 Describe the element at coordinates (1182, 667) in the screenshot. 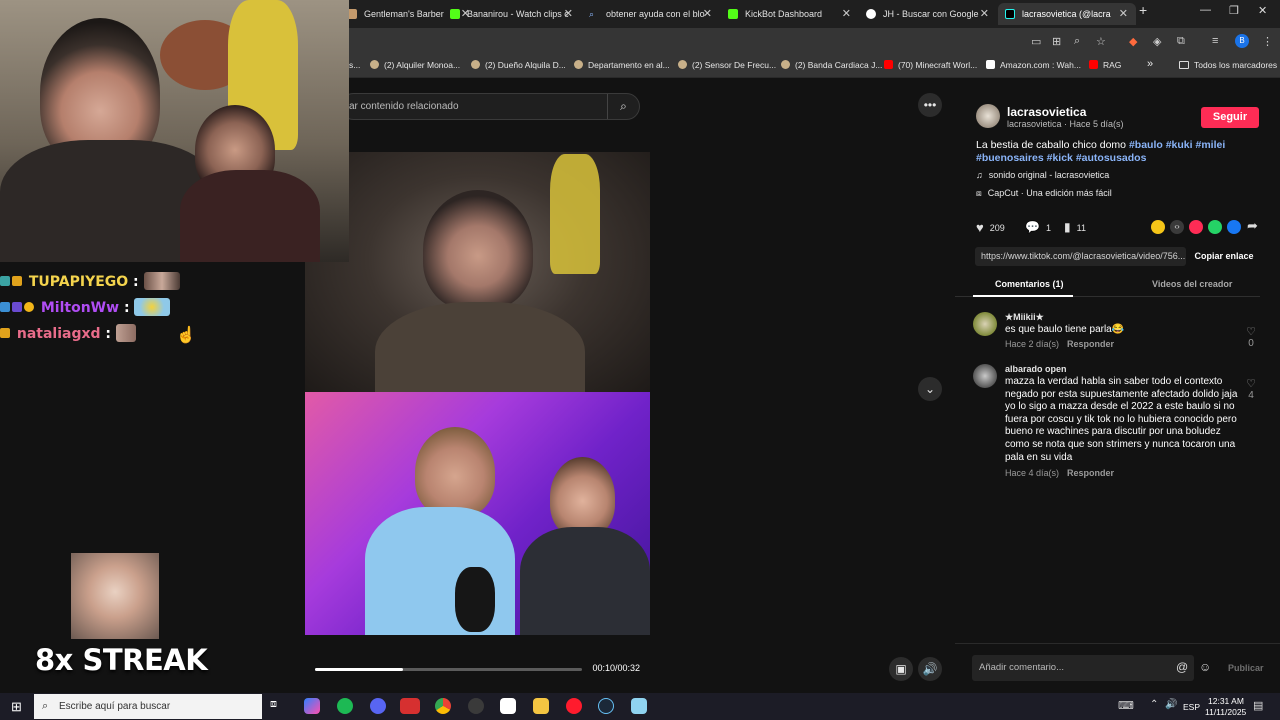

I see `mention-icon: @` at that location.